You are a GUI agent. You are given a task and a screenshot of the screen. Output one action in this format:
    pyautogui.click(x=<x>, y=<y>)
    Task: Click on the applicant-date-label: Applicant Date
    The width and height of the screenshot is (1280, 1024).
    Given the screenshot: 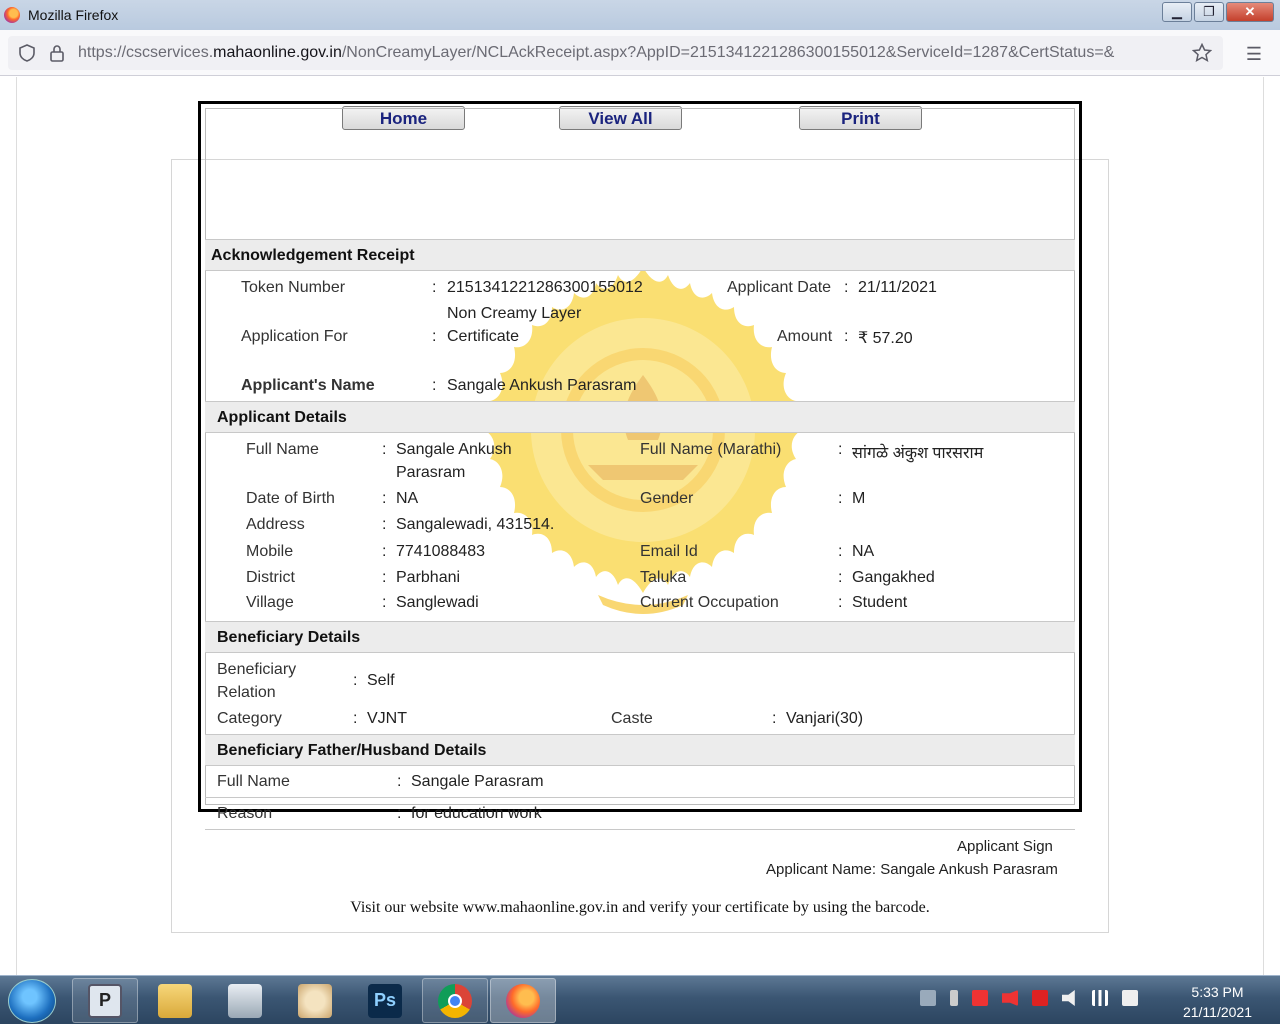 What is the action you would take?
    pyautogui.click(x=779, y=287)
    